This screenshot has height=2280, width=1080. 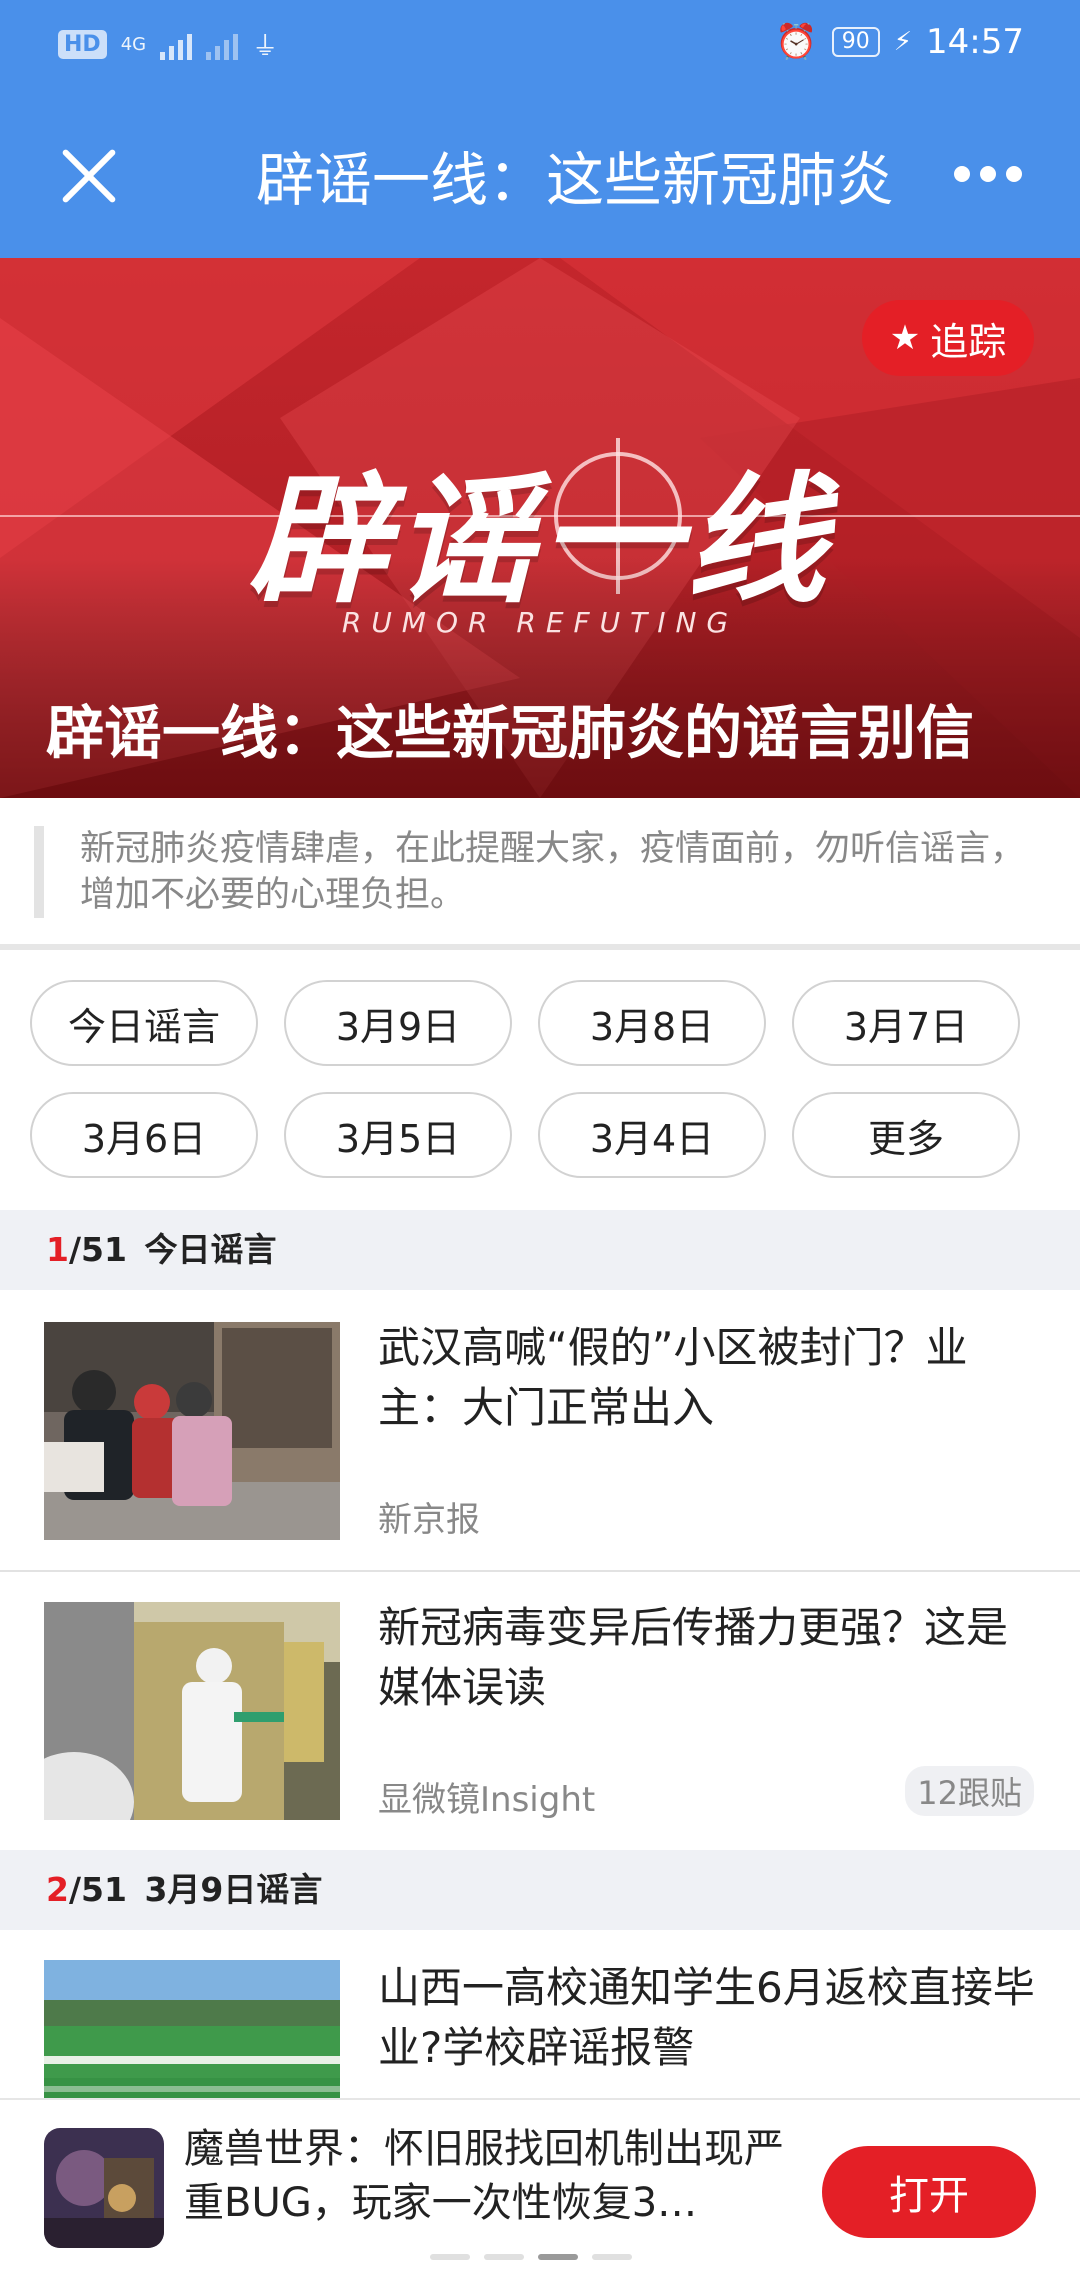 I want to click on signal-icon, so click(x=176, y=45).